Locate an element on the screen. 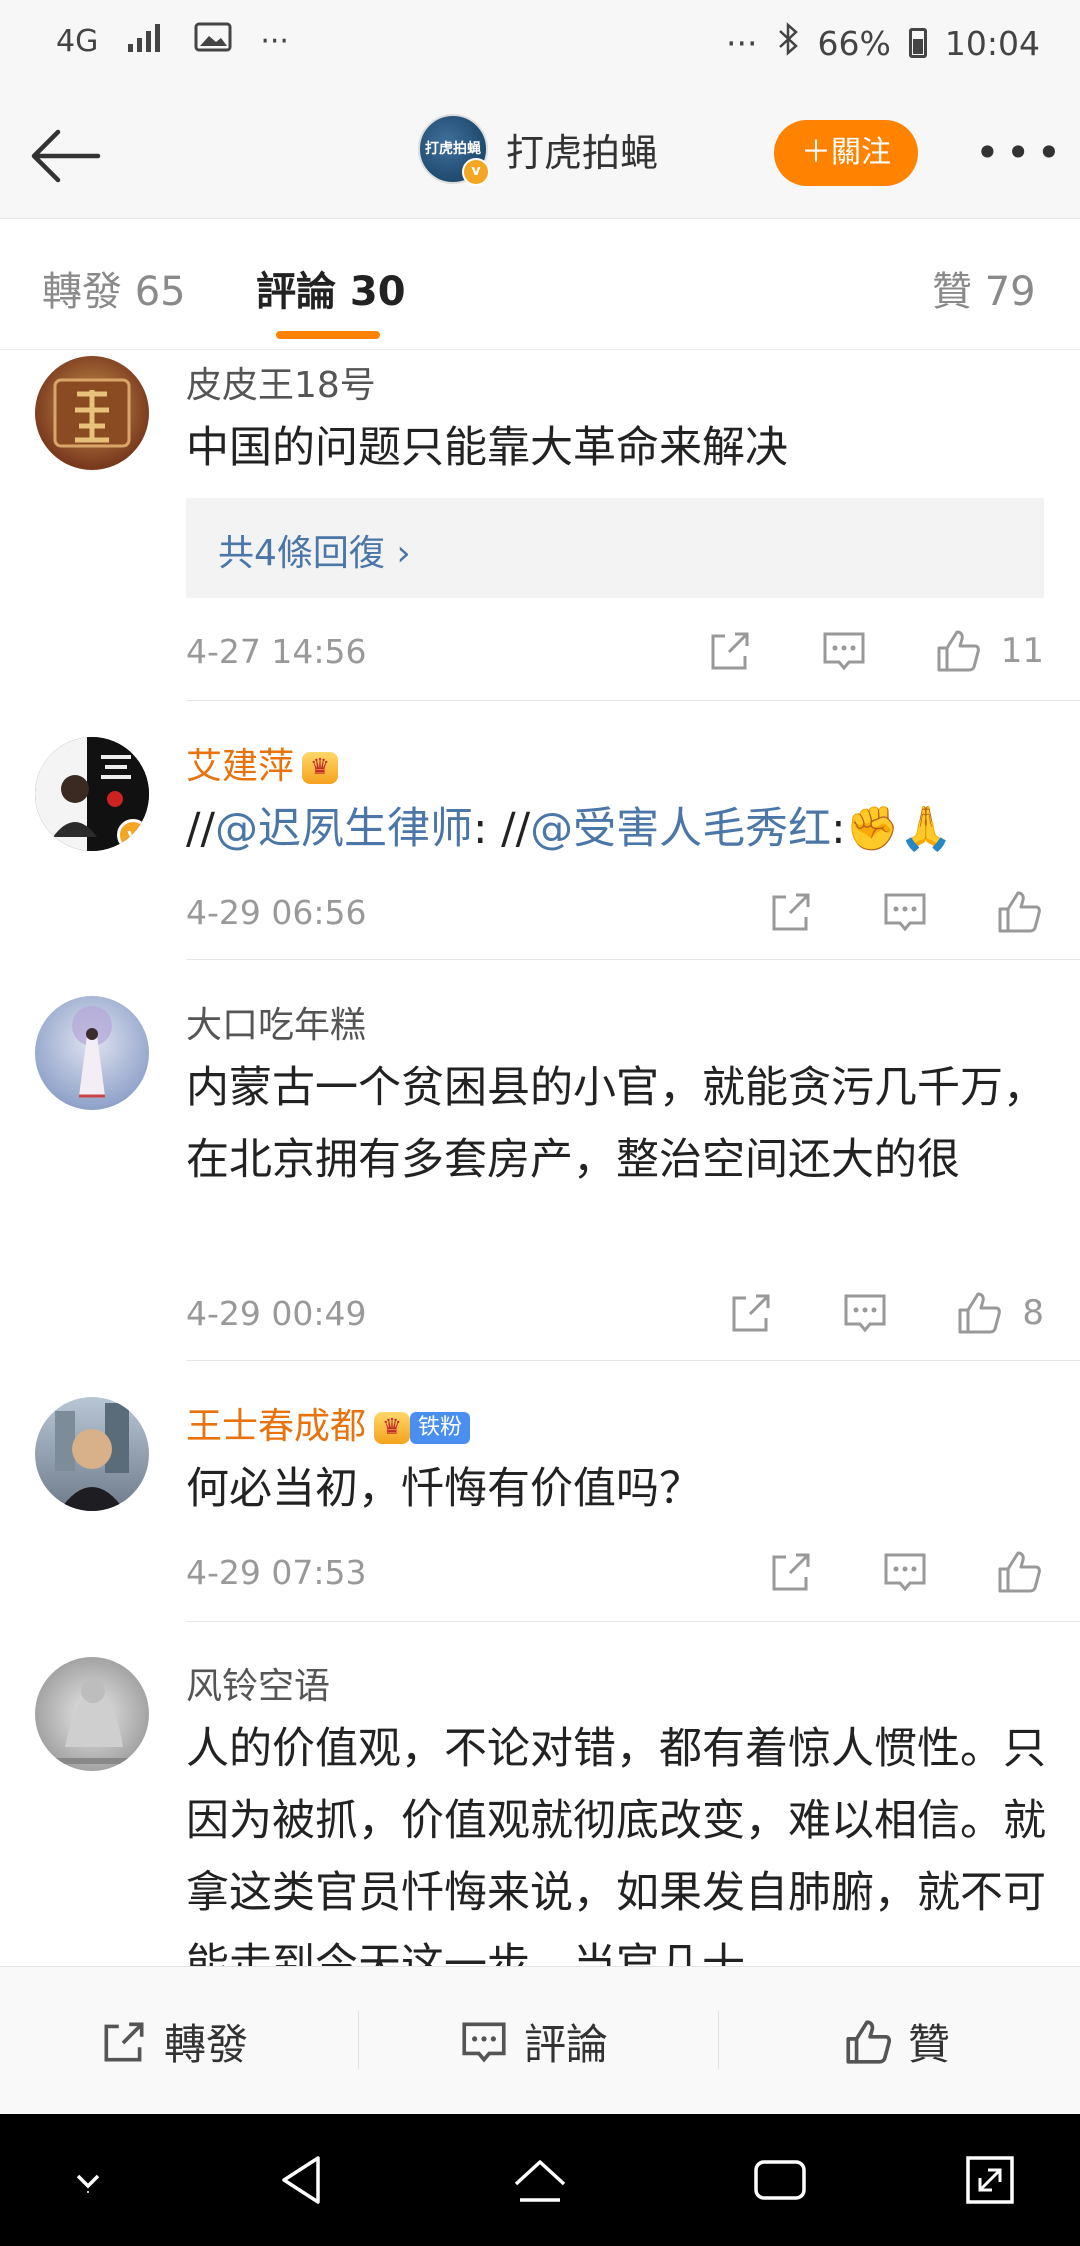 Image resolution: width=1080 pixels, height=2246 pixels. back-triangle-icon is located at coordinates (301, 2180).